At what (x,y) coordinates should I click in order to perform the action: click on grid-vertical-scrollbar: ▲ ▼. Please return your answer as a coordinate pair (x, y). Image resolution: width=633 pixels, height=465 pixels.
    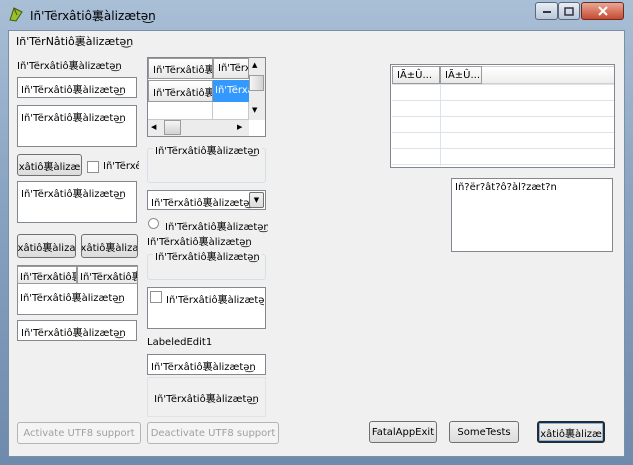
    Looking at the image, I should click on (257, 89).